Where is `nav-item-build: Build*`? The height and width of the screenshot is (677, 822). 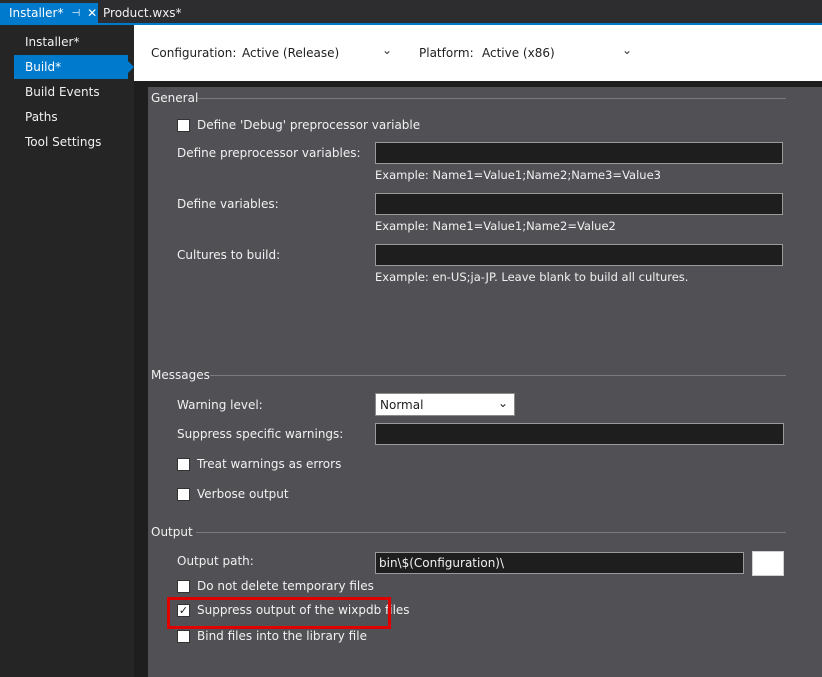
nav-item-build: Build* is located at coordinates (74, 67).